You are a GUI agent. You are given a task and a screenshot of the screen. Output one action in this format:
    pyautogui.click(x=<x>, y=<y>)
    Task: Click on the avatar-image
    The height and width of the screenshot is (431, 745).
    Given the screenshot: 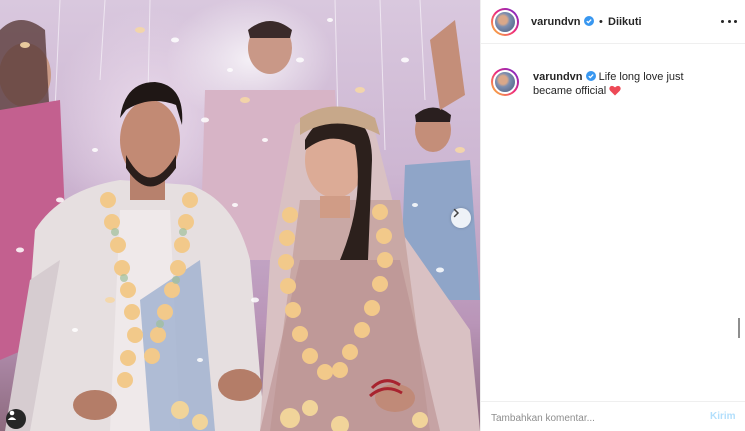 What is the action you would take?
    pyautogui.click(x=505, y=22)
    